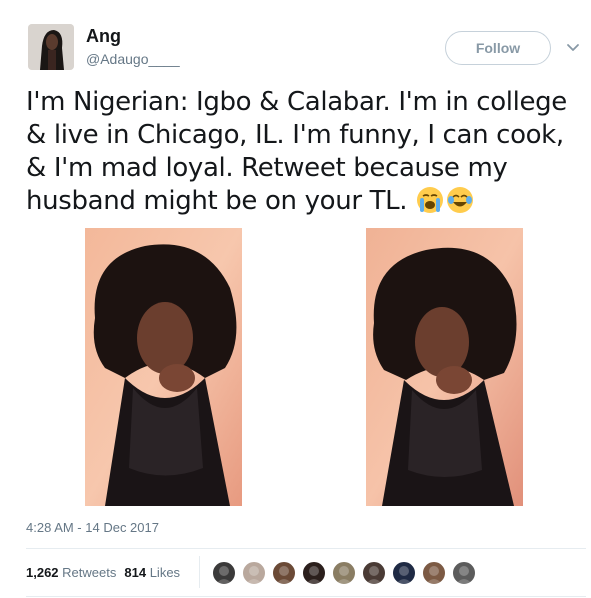 This screenshot has width=591, height=598. Describe the element at coordinates (92, 527) in the screenshot. I see `tweet-timestamp: 4:28 AM - 14 Dec 2017` at that location.